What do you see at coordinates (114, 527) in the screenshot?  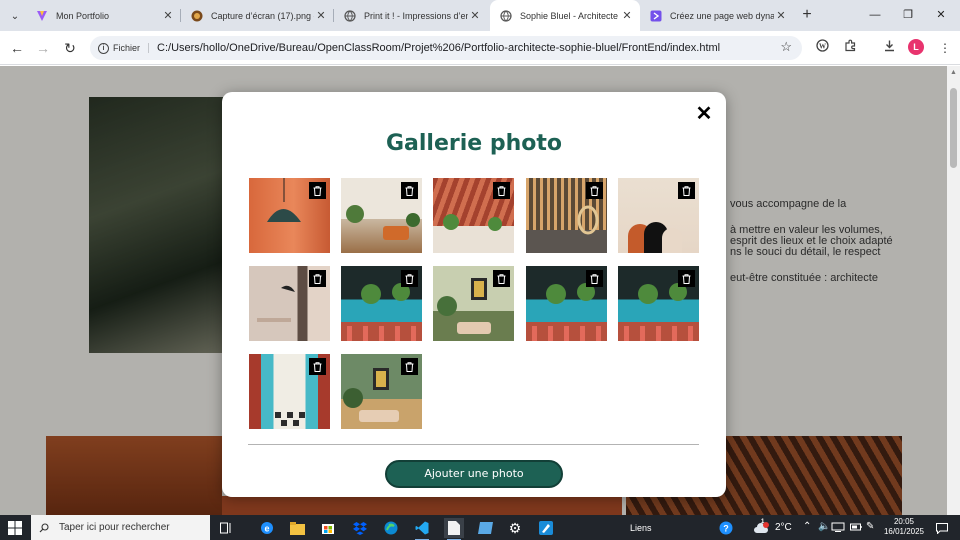 I see `search-placeholder: Taper ici pour rechercher` at bounding box center [114, 527].